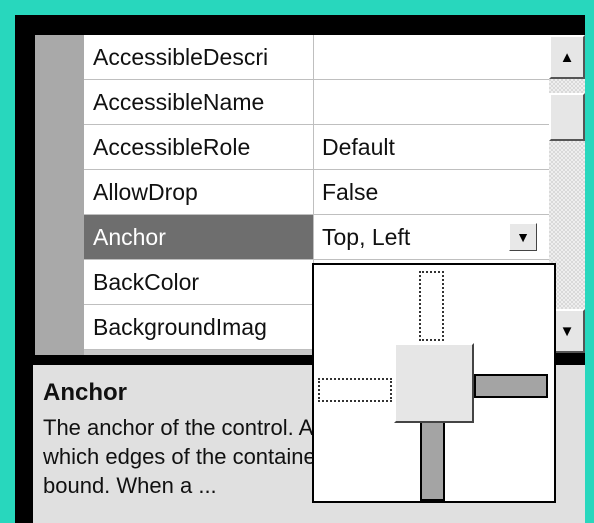 Image resolution: width=594 pixels, height=523 pixels. What do you see at coordinates (355, 390) in the screenshot?
I see `anchor-left-toggle` at bounding box center [355, 390].